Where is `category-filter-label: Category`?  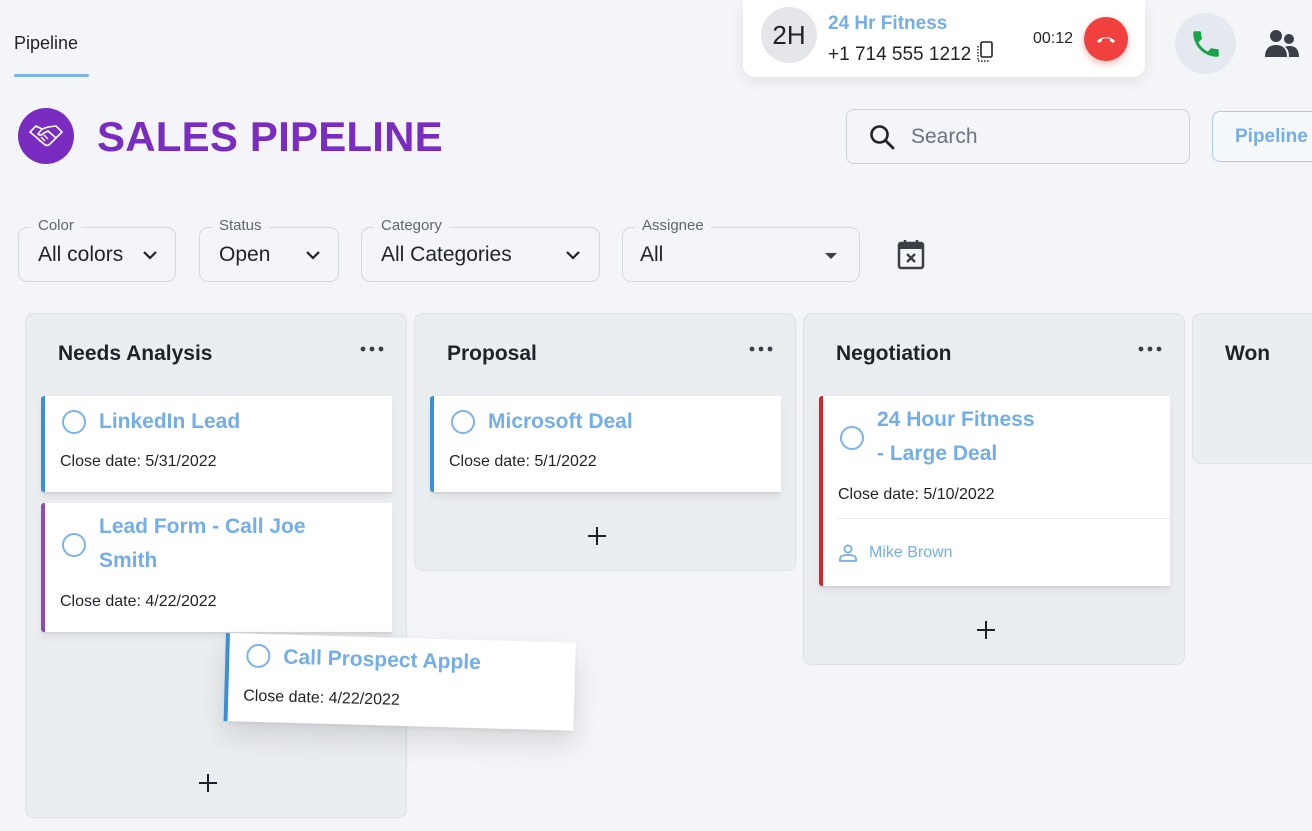
category-filter-label: Category is located at coordinates (411, 225).